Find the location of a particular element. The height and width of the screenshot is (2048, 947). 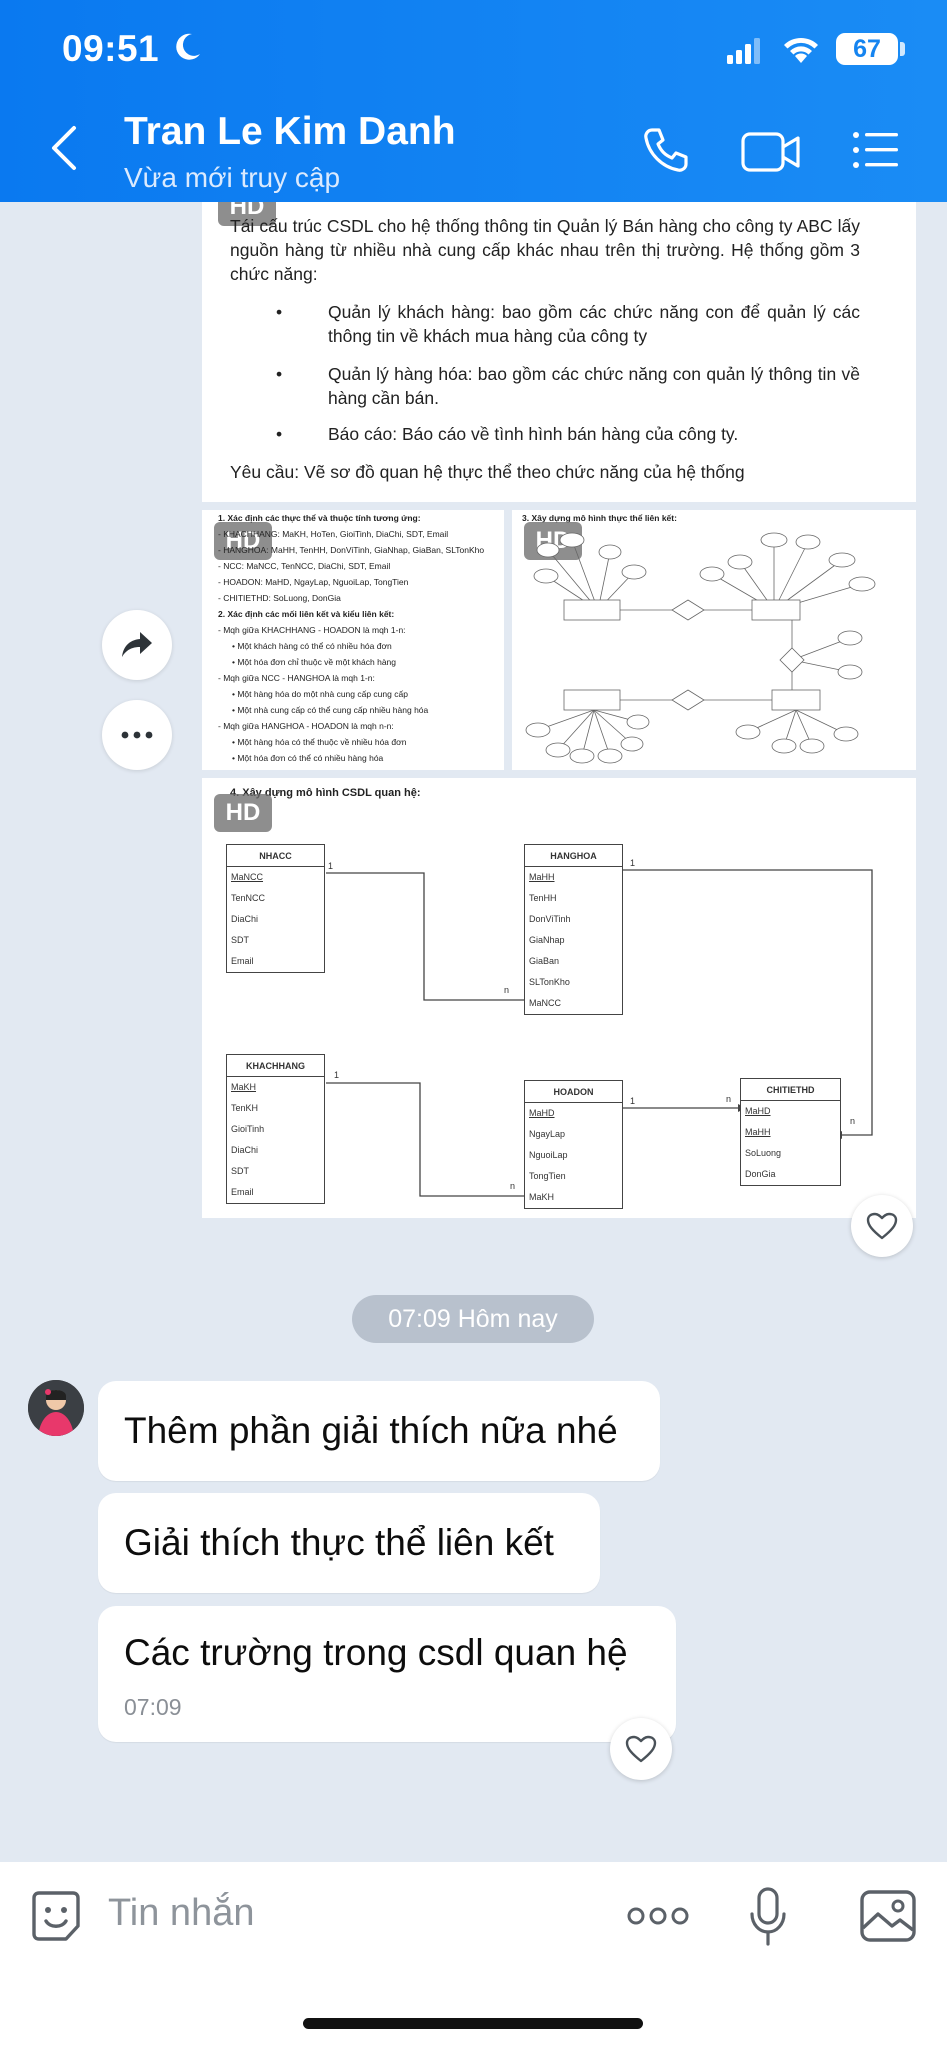

link-line: • Một hóa đơn có thể có nhiều hàng hóa is located at coordinates (308, 758).